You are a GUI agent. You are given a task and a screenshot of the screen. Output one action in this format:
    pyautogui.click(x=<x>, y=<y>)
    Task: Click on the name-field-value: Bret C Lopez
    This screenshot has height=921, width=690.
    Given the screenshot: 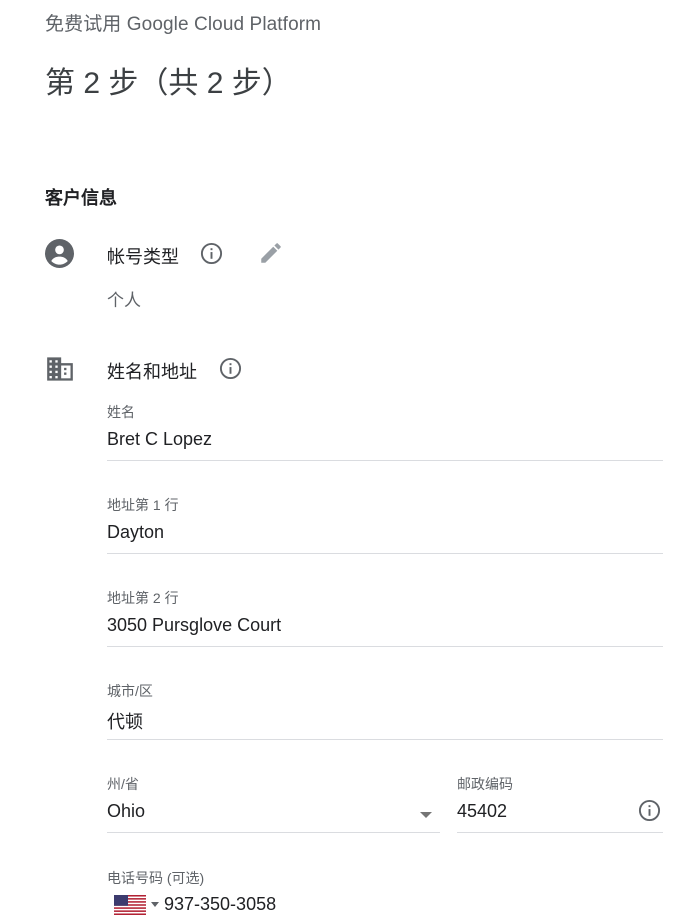 What is the action you would take?
    pyautogui.click(x=160, y=439)
    